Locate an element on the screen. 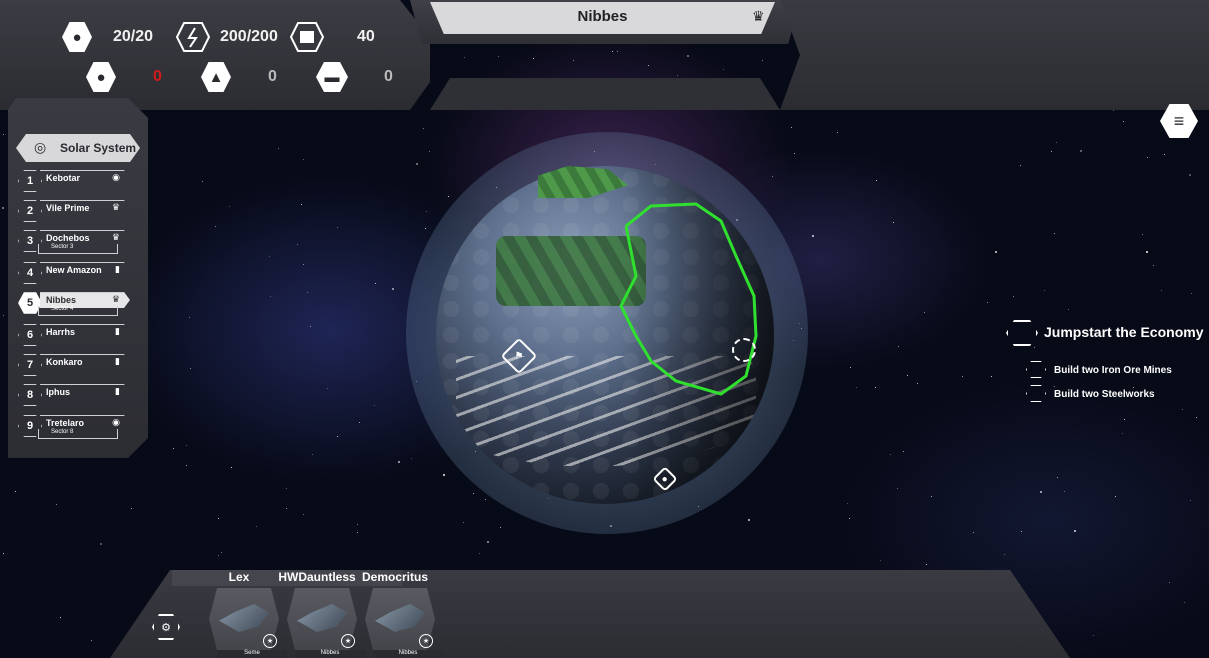 This screenshot has width=1209, height=658. planet-title: Nibbes is located at coordinates (602, 16).